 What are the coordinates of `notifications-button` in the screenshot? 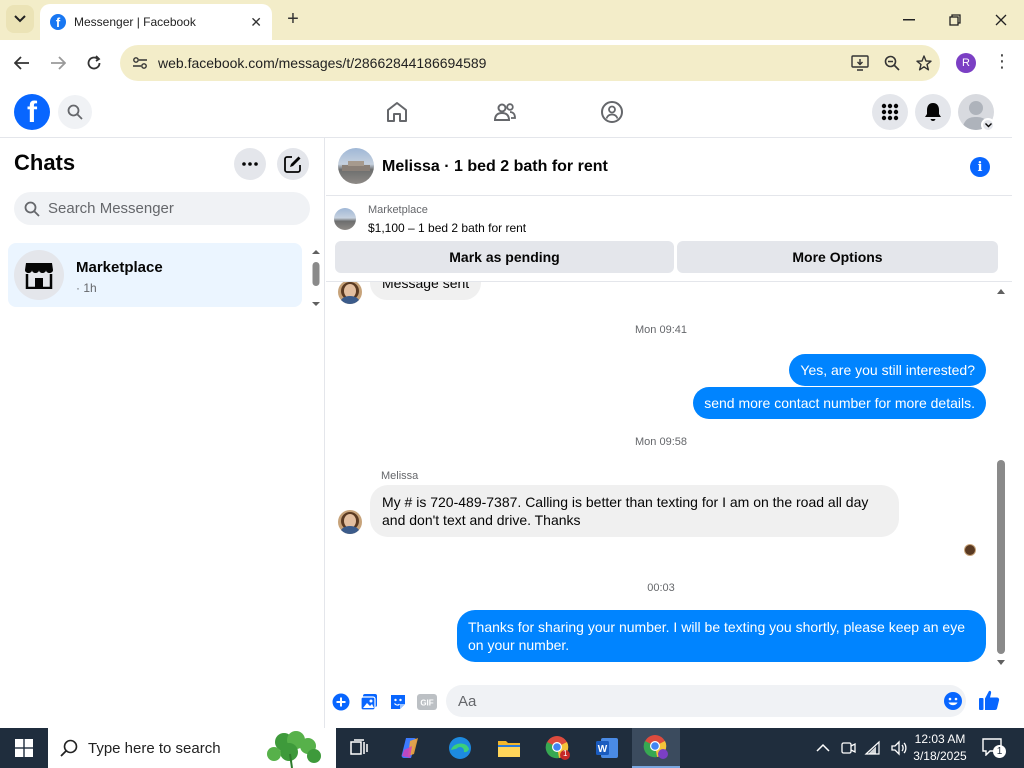 It's located at (933, 112).